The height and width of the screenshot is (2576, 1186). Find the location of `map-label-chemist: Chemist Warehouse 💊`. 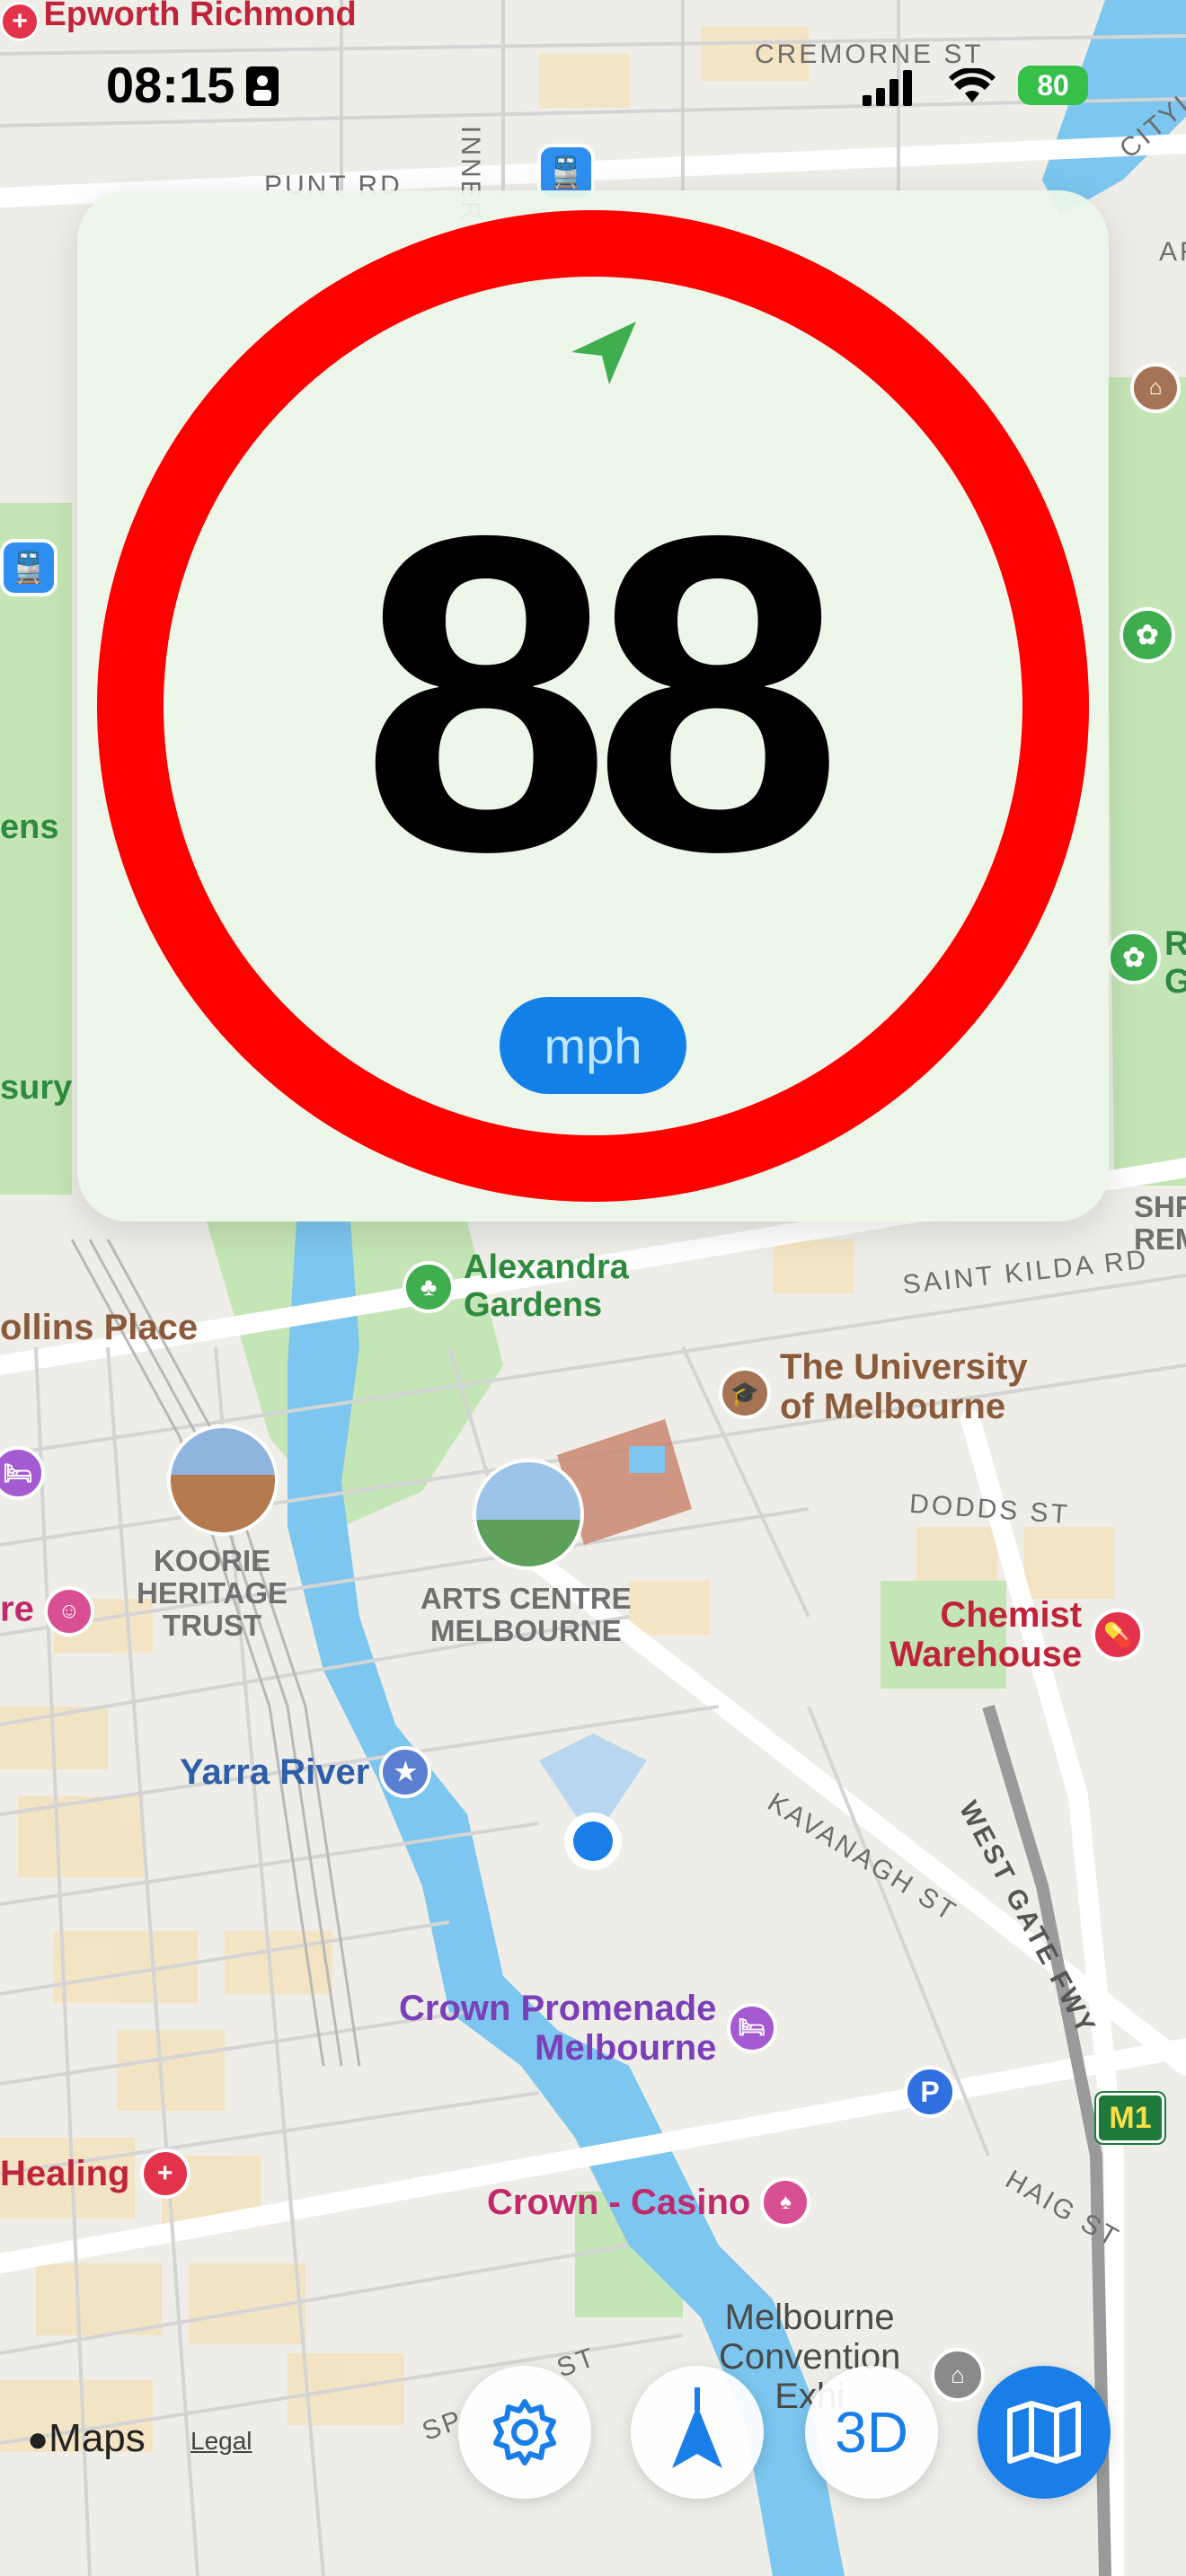

map-label-chemist: Chemist Warehouse 💊 is located at coordinates (1017, 1634).